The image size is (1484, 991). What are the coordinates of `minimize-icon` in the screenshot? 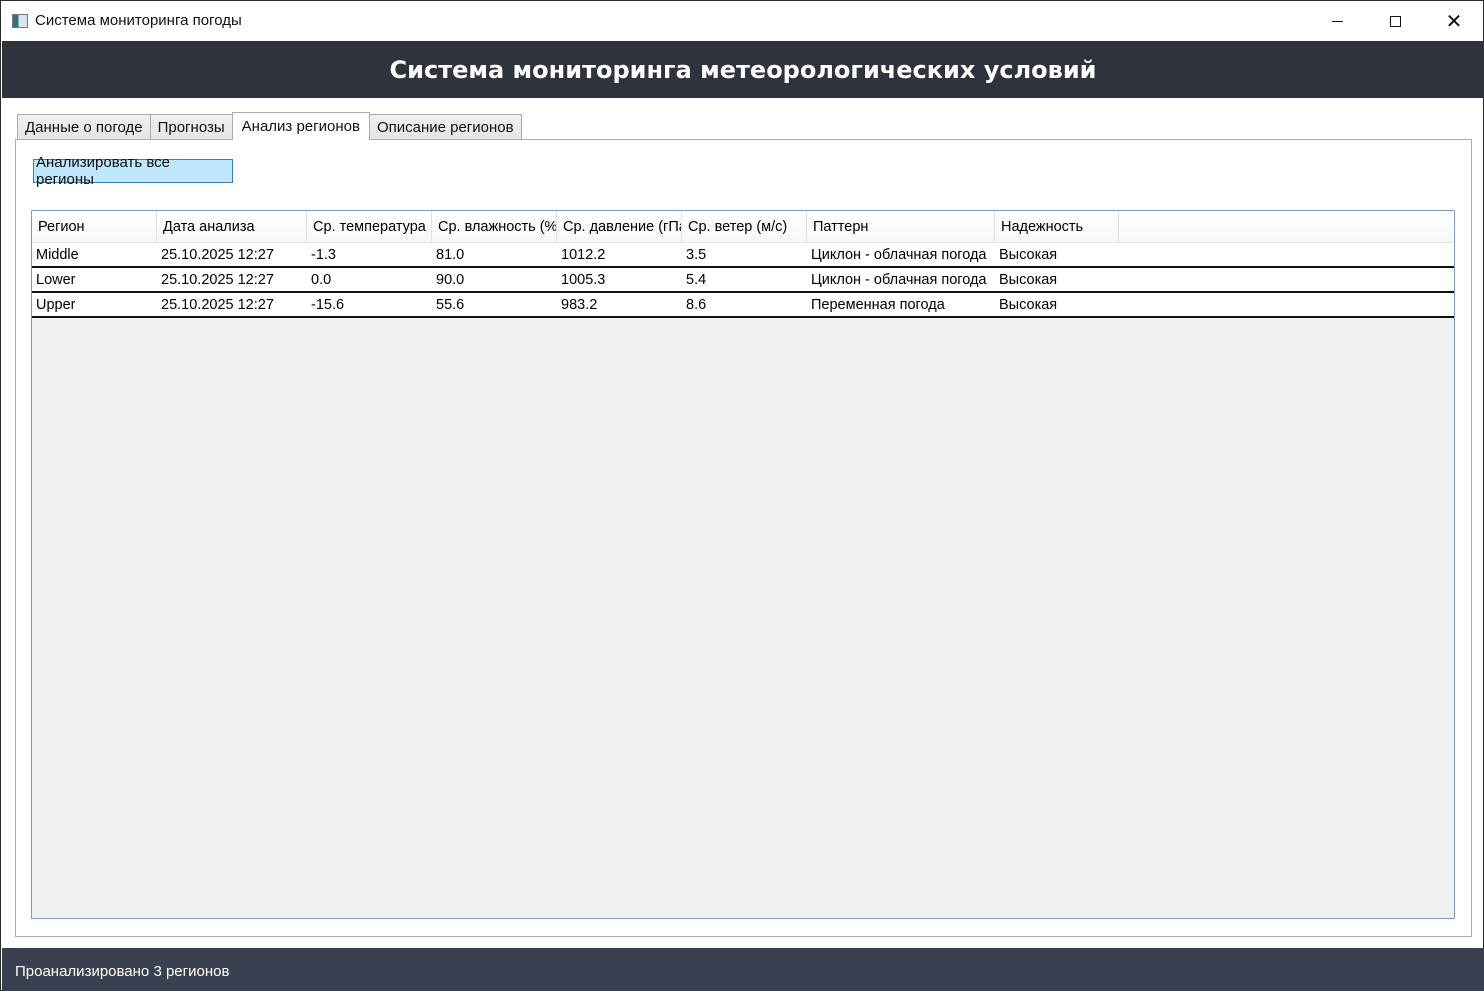 It's located at (1337, 21).